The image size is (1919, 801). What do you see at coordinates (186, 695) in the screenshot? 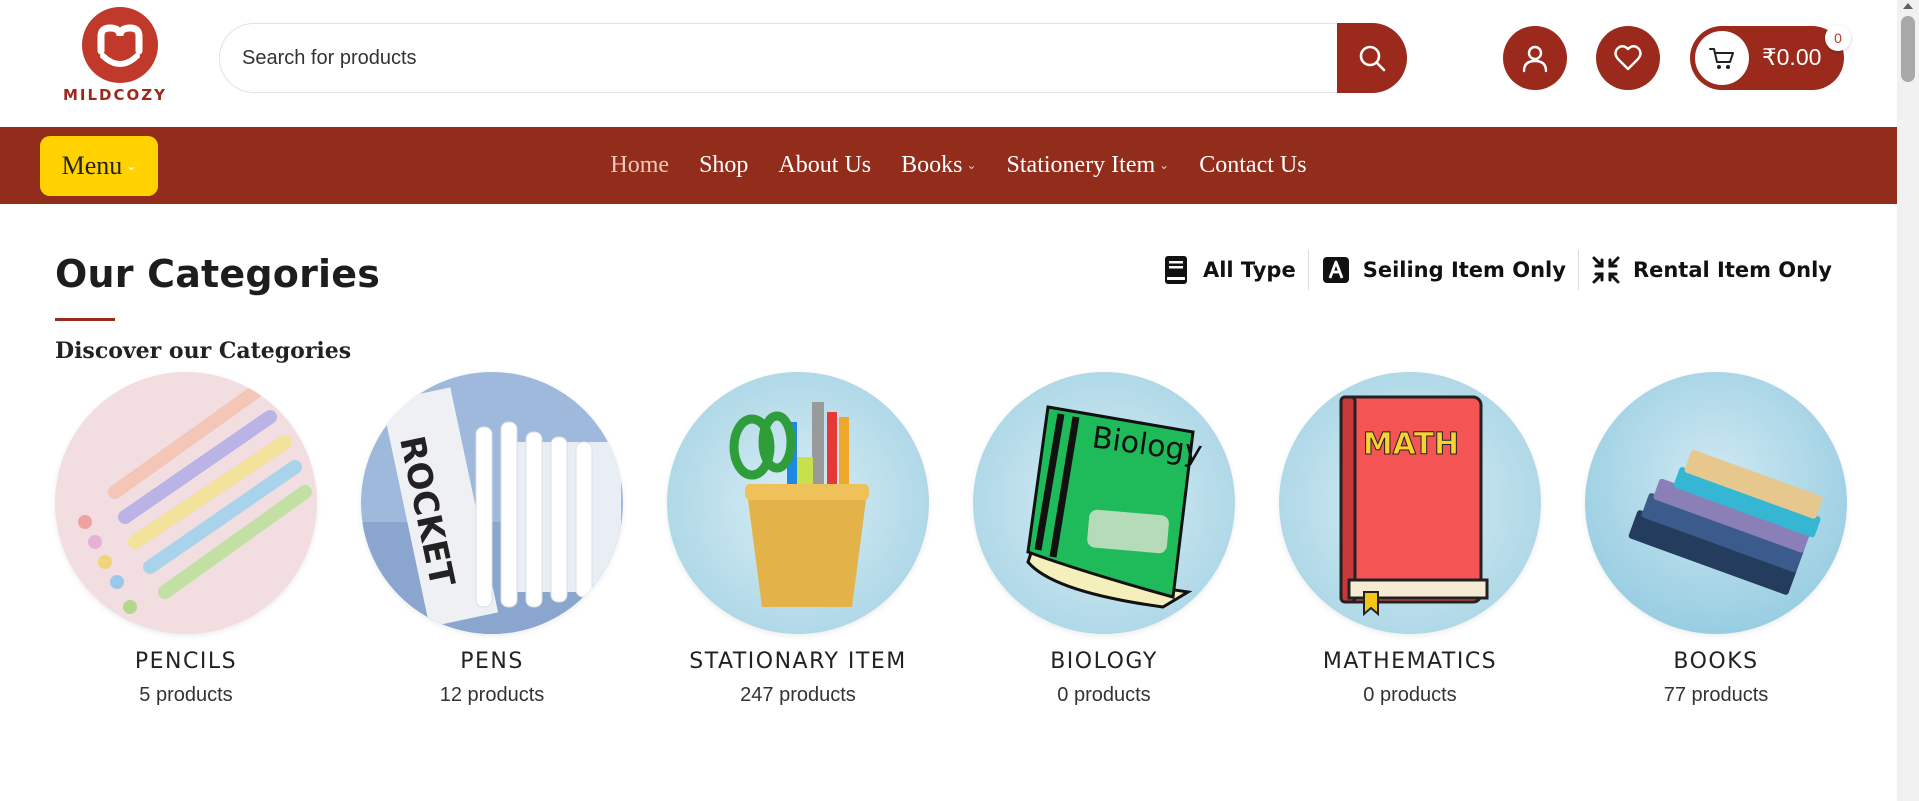
I see `category-count: 5 products` at bounding box center [186, 695].